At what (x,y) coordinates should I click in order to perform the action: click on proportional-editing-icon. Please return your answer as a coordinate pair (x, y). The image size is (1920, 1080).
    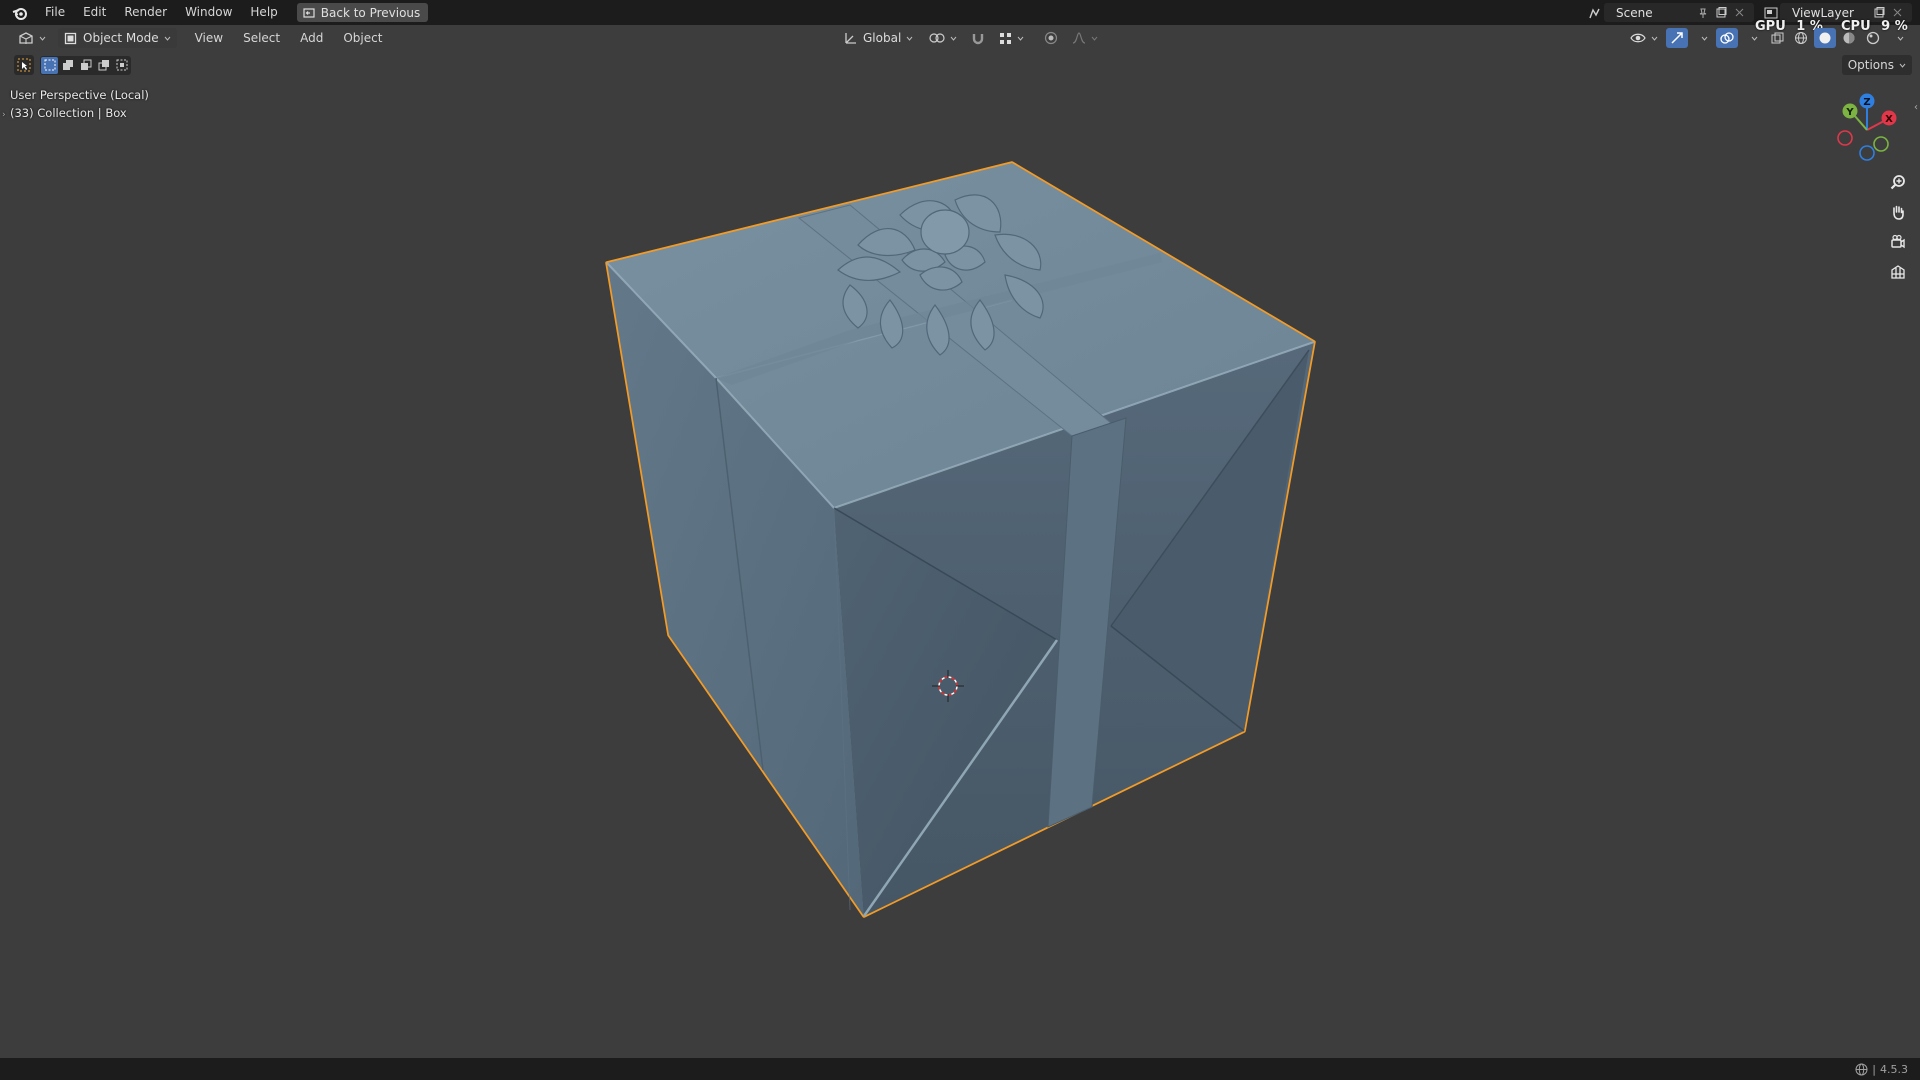
    Looking at the image, I should click on (1051, 38).